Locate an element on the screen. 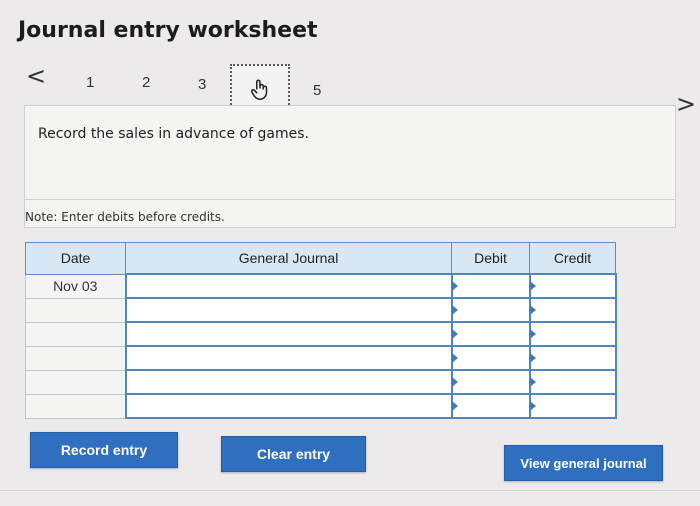 This screenshot has width=700, height=506. date-header: Date is located at coordinates (75, 258).